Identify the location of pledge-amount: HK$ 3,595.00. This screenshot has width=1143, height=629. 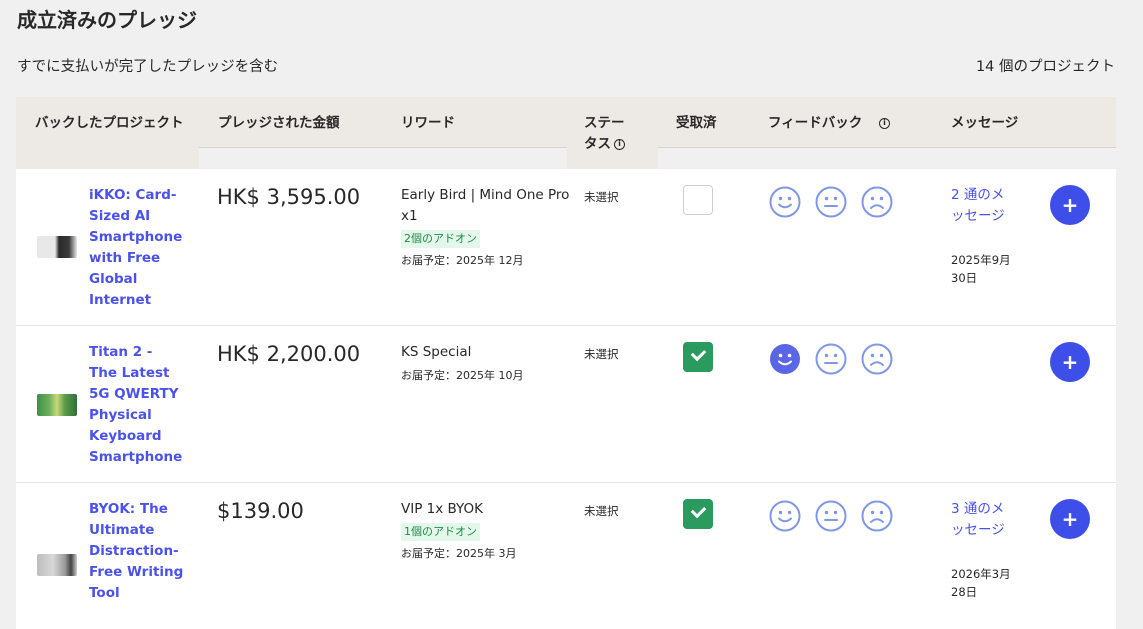
(289, 197).